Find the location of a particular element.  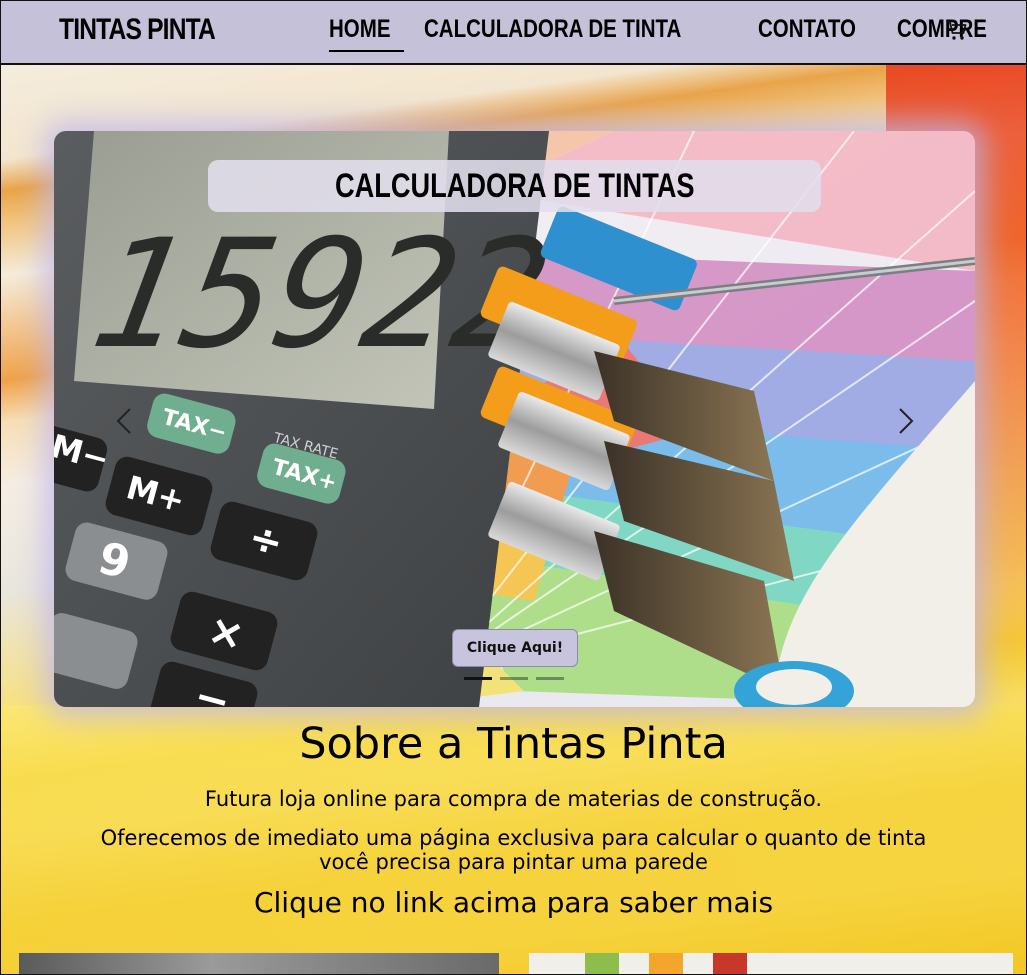

nav-menu: HOME CALCULADORA DE TINTA CONTATO COMPRE is located at coordinates (677, 33).